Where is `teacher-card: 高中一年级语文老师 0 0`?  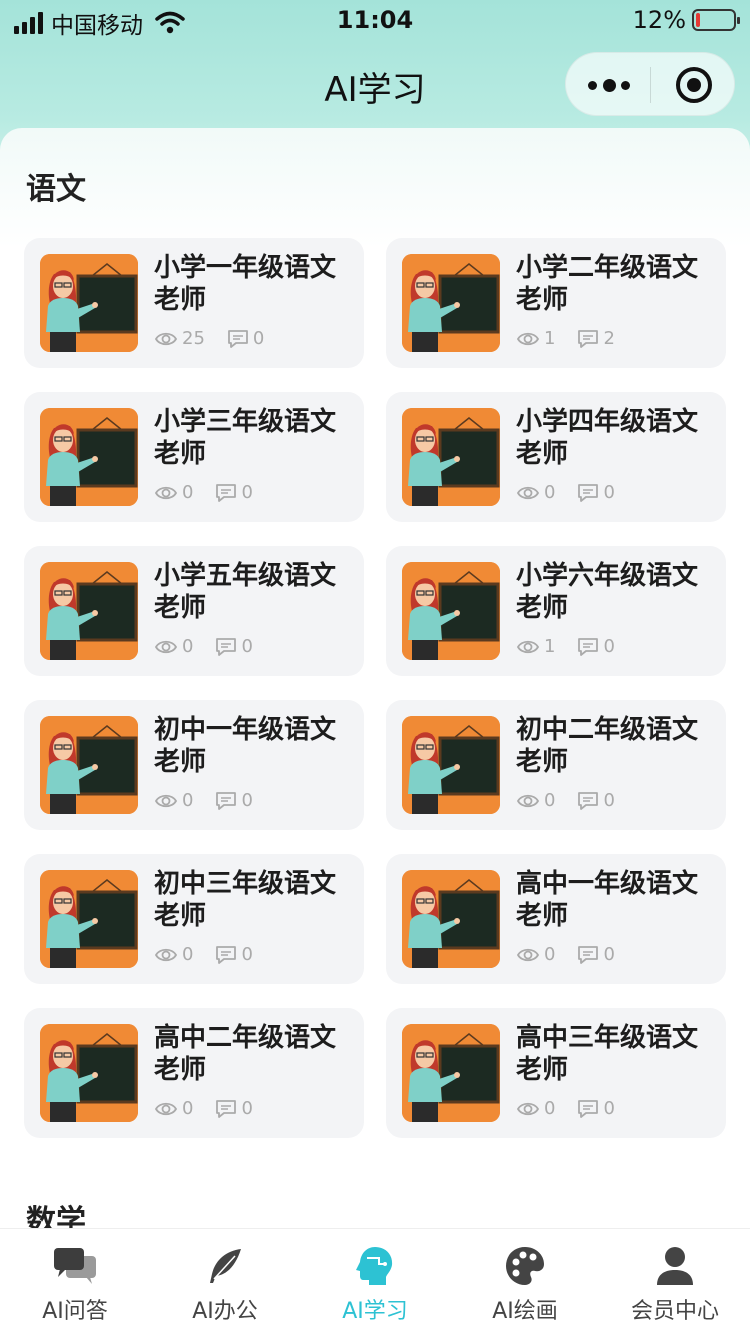 teacher-card: 高中一年级语文老师 0 0 is located at coordinates (556, 919).